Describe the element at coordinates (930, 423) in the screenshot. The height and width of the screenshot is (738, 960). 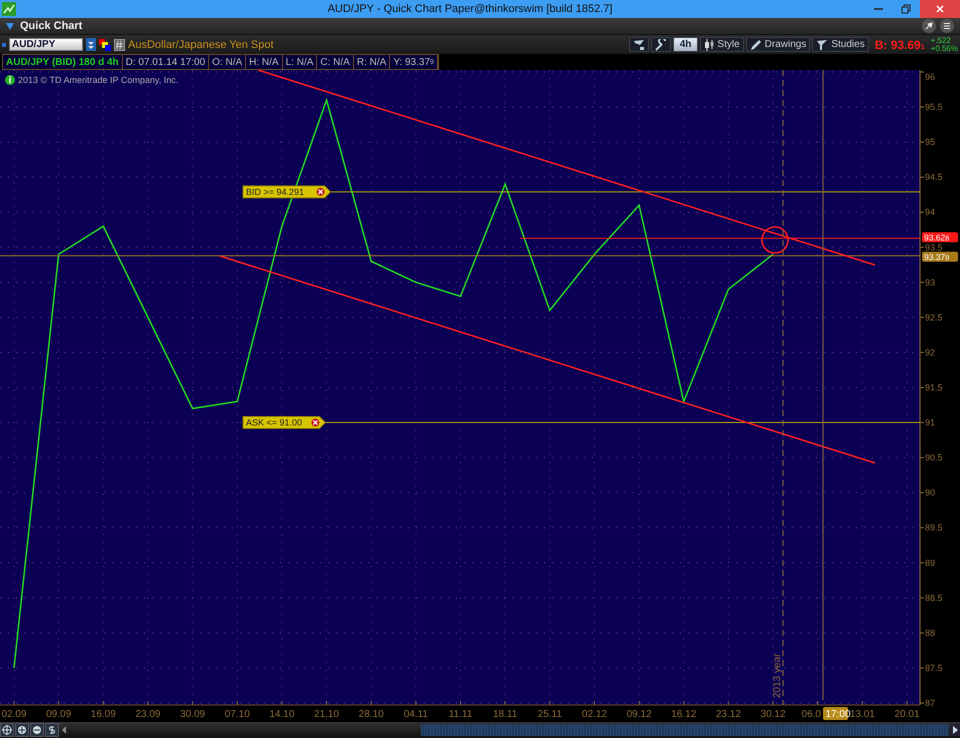
I see `axis-label: 91` at that location.